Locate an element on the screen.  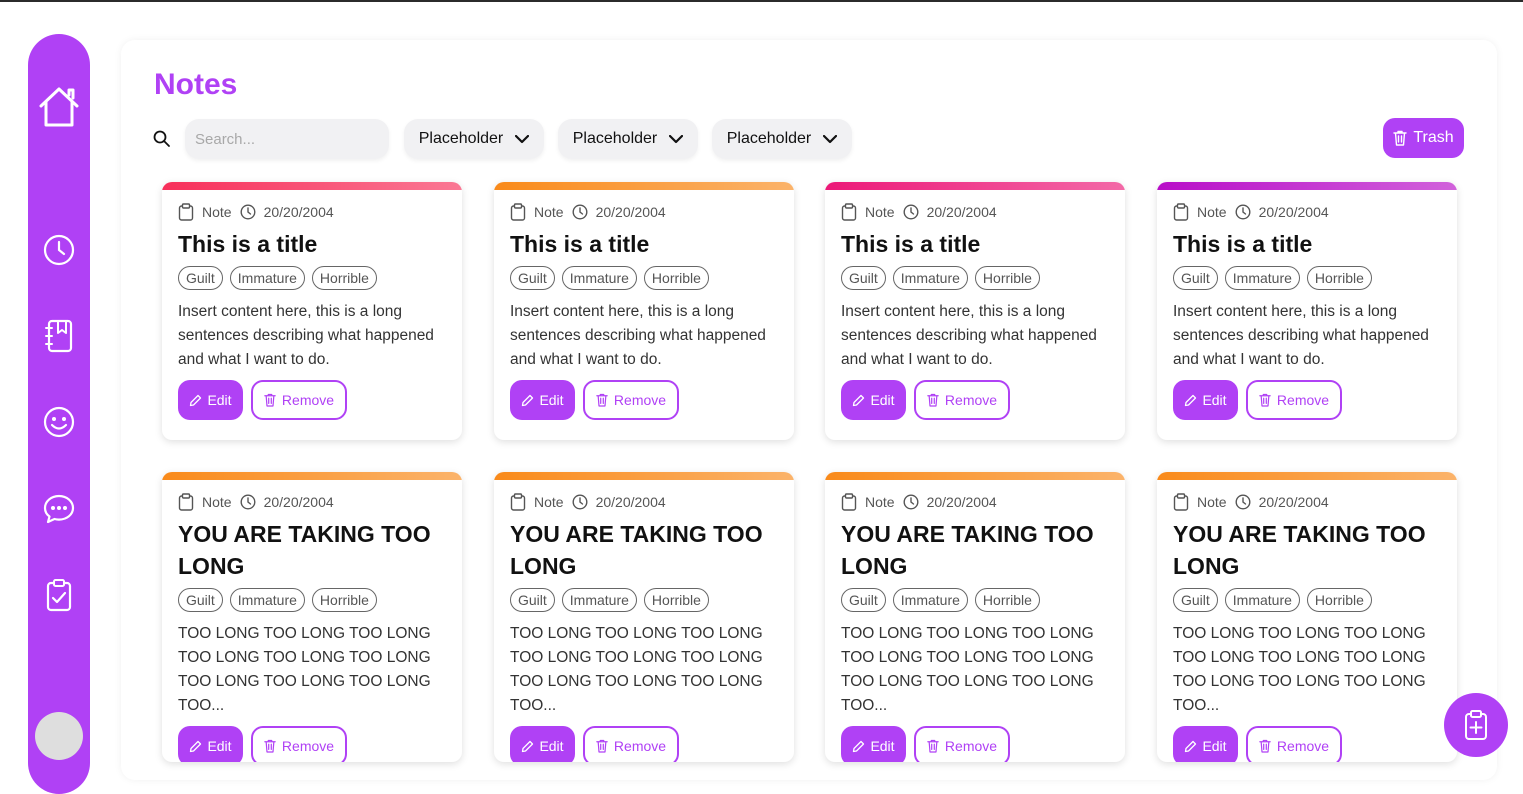
chevron-down-icon is located at coordinates (522, 138).